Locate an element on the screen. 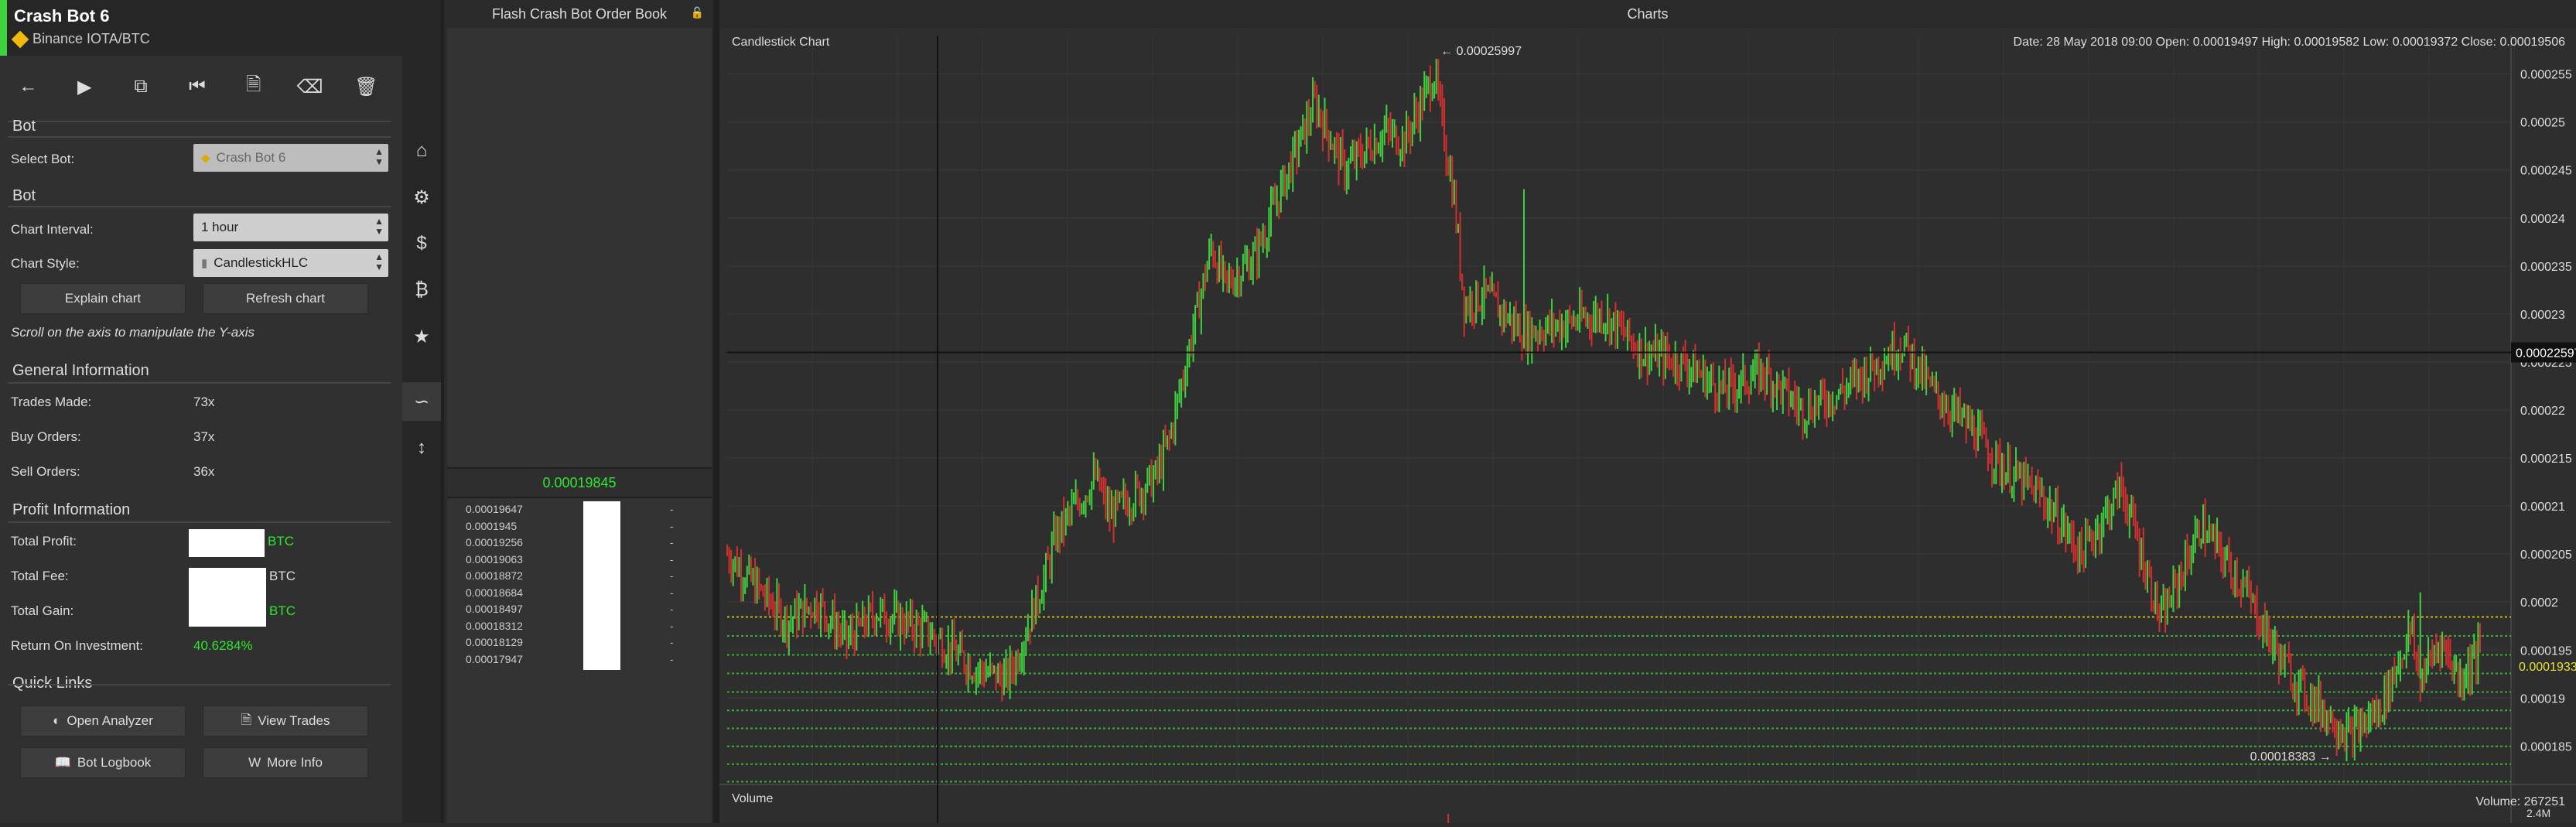 Image resolution: width=2576 pixels, height=827 pixels. chart-interval-dropdown: 1 hour ▲ ▼ is located at coordinates (290, 227).